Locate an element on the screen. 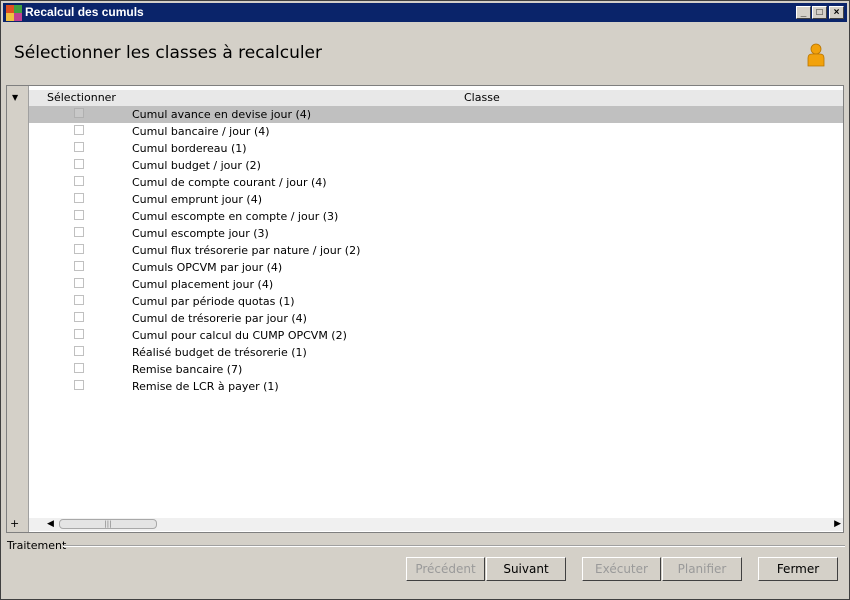  table-row: Cumul de trésorerie par jour (4) is located at coordinates (436, 318).